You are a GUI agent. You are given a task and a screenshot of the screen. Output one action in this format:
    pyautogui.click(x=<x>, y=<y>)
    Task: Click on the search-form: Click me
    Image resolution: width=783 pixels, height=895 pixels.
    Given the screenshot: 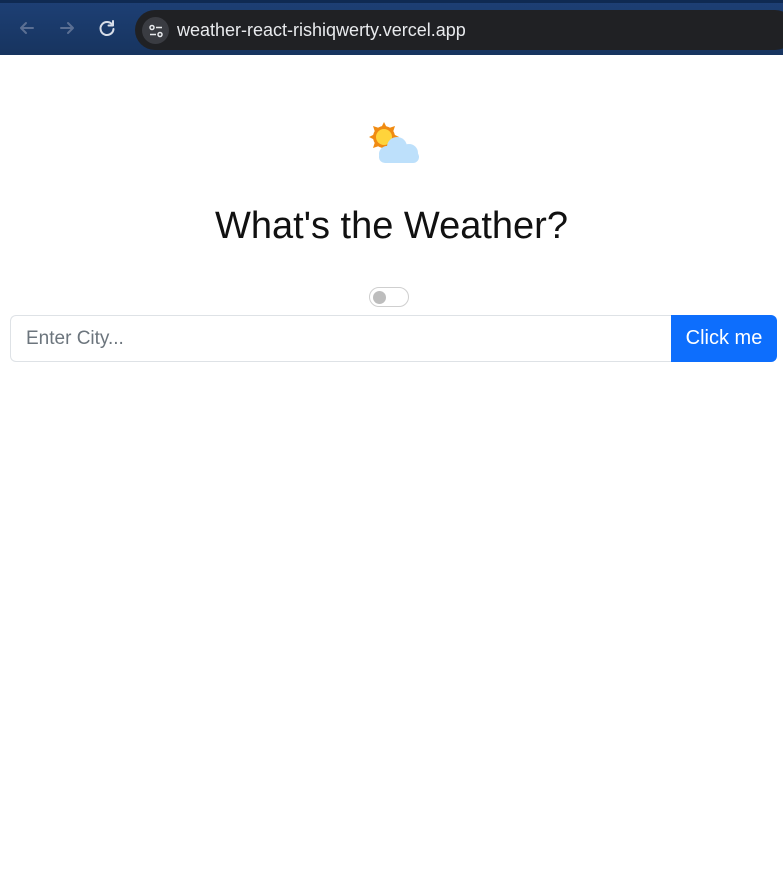 What is the action you would take?
    pyautogui.click(x=393, y=338)
    